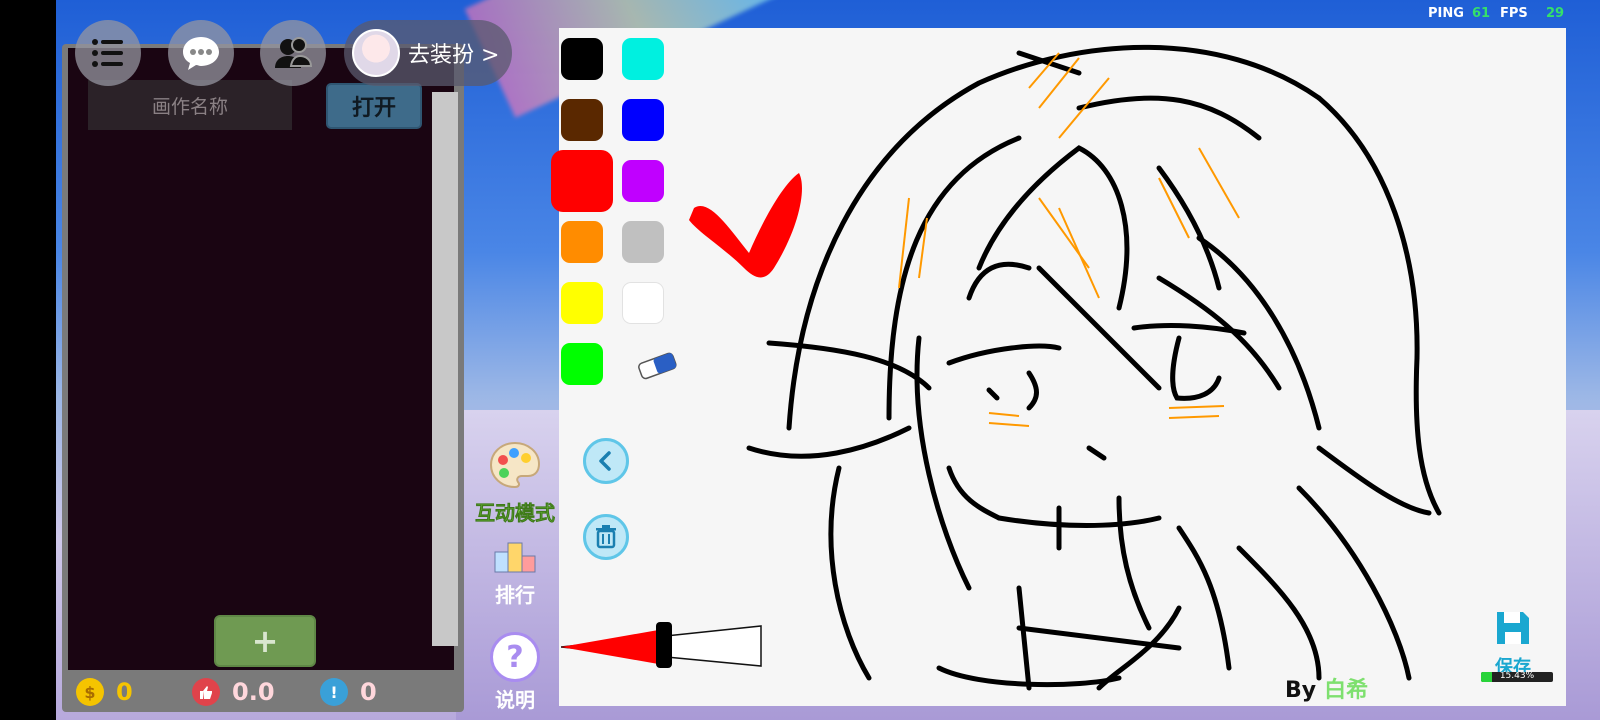 Image resolution: width=1600 pixels, height=720 pixels. What do you see at coordinates (334, 692) in the screenshot?
I see `exclamation-icon: !` at bounding box center [334, 692].